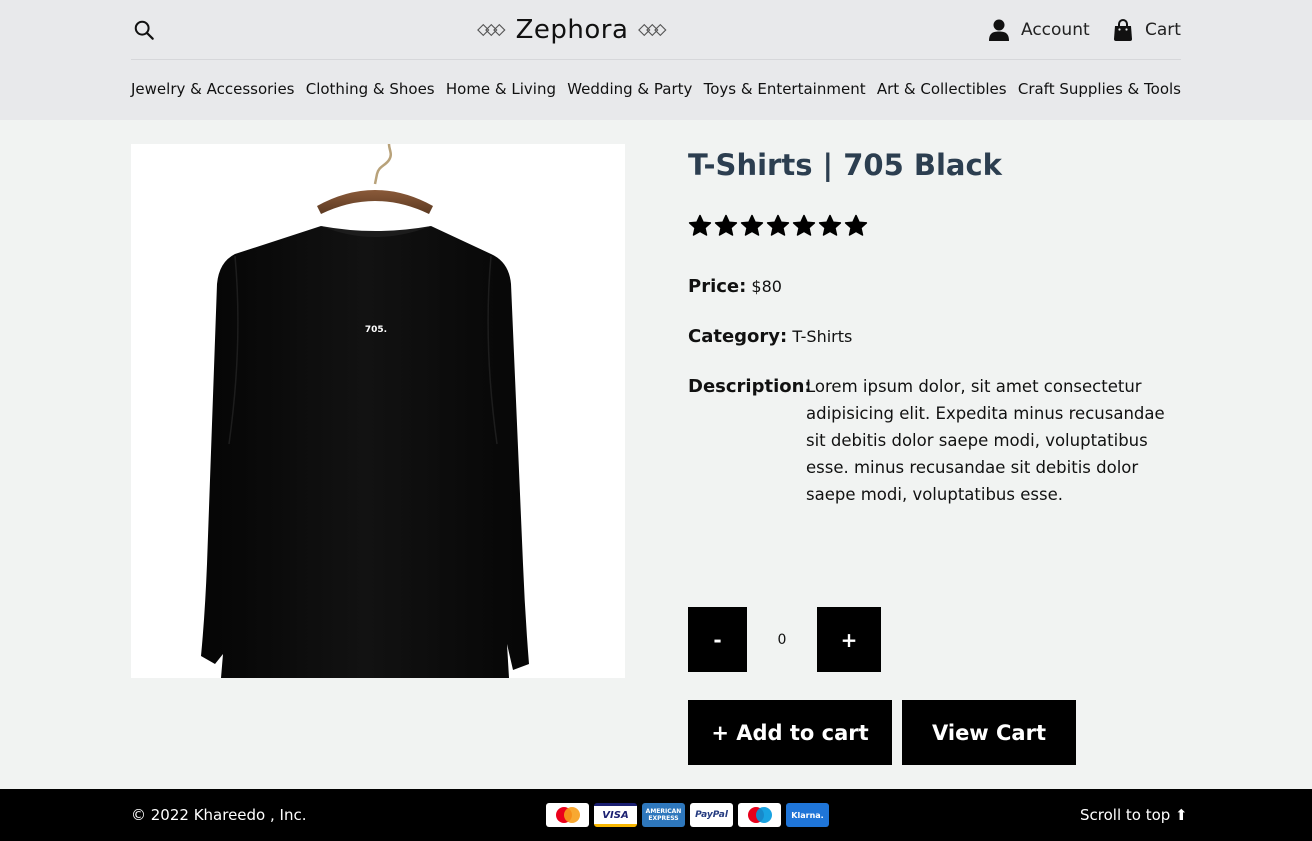  Describe the element at coordinates (759, 815) in the screenshot. I see `maestro-icon` at that location.